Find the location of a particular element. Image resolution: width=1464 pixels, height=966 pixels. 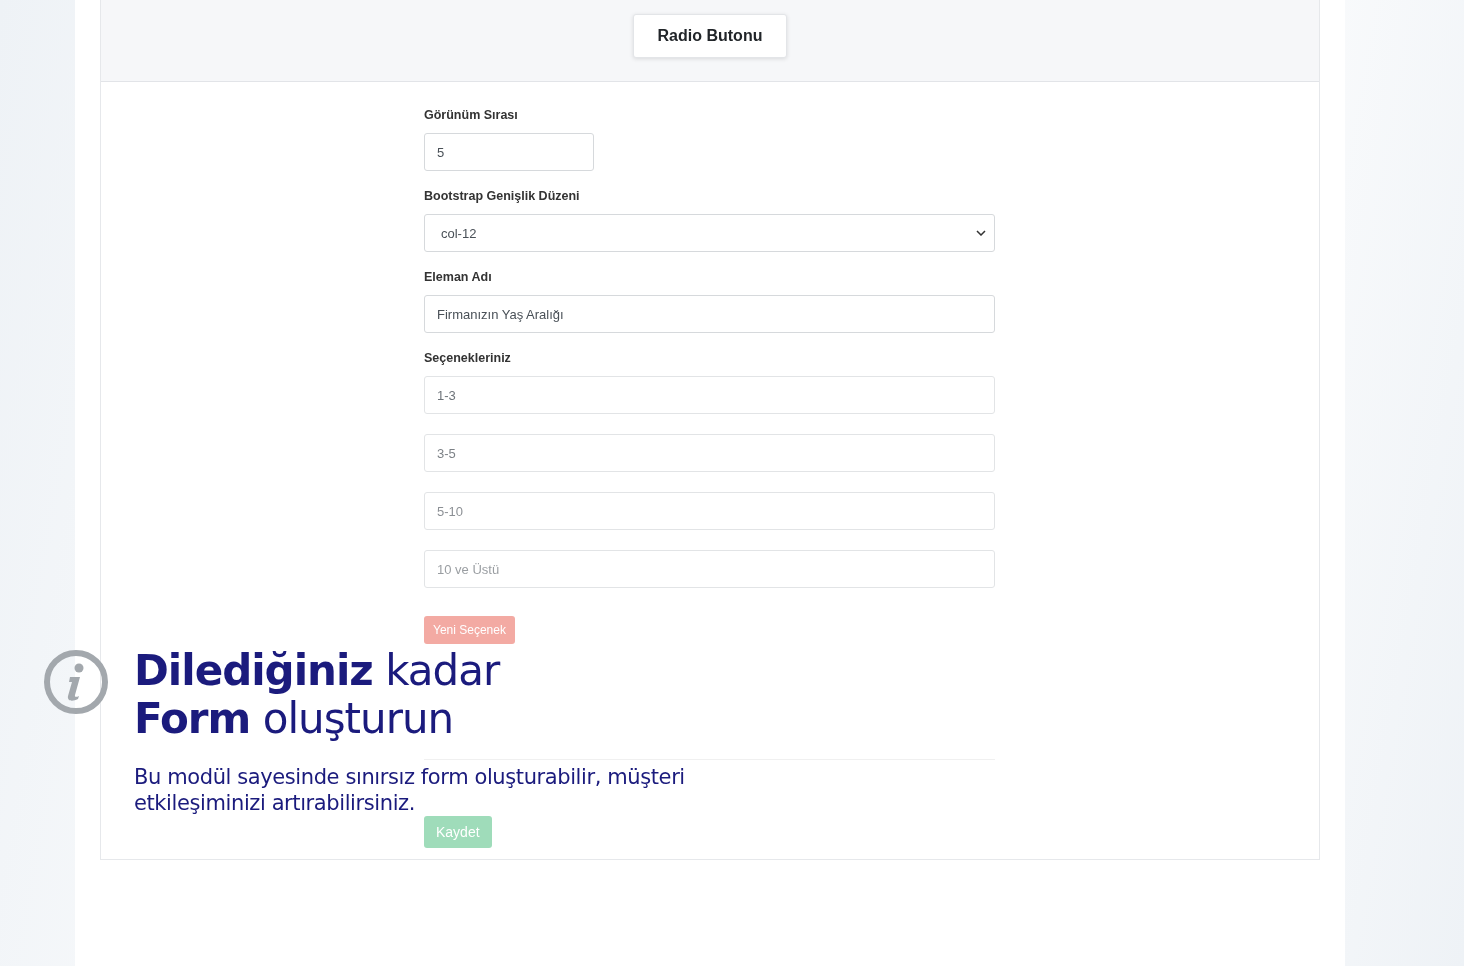

promo-headline: Dilediğiniz kadar Form oluşturun is located at coordinates (317, 695).